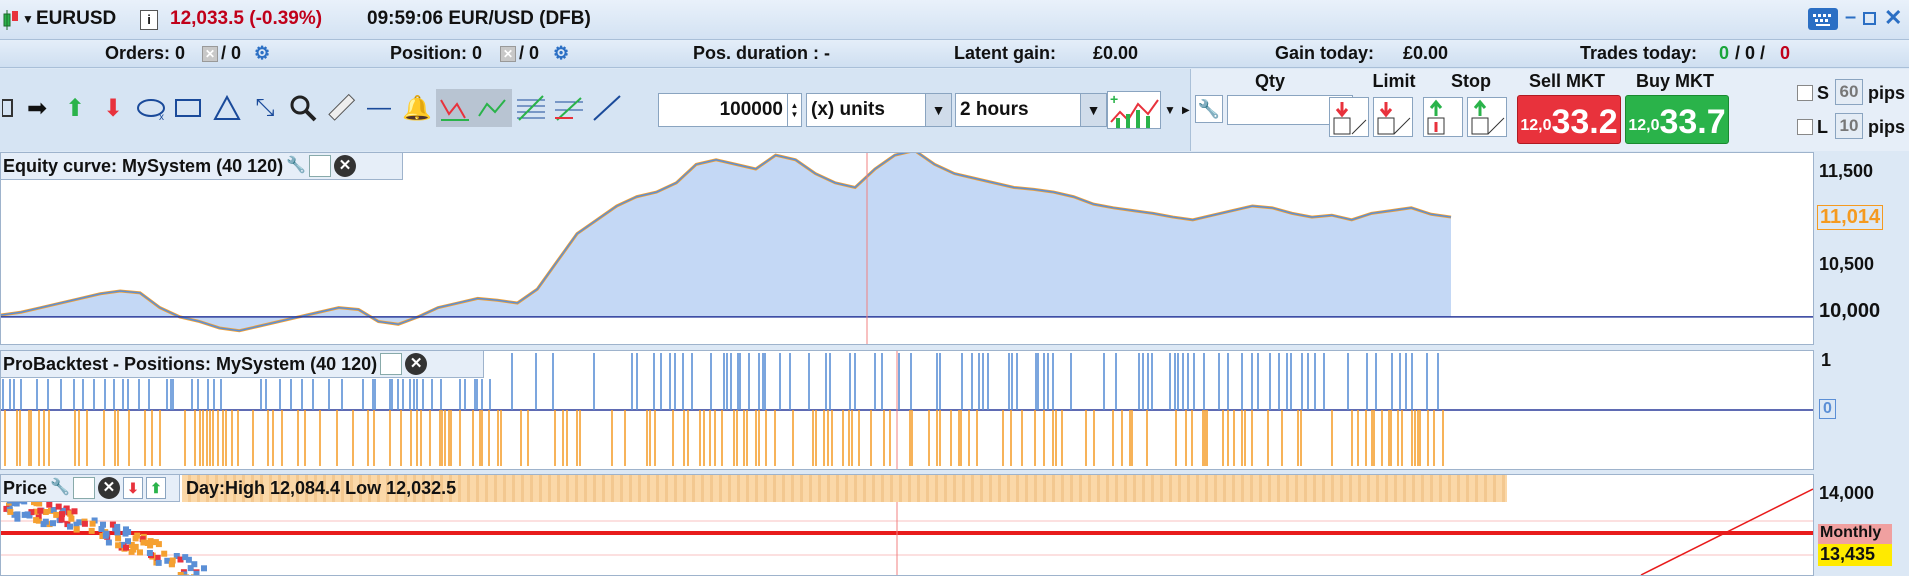  I want to click on trendline-red-icon, so click(455, 108).